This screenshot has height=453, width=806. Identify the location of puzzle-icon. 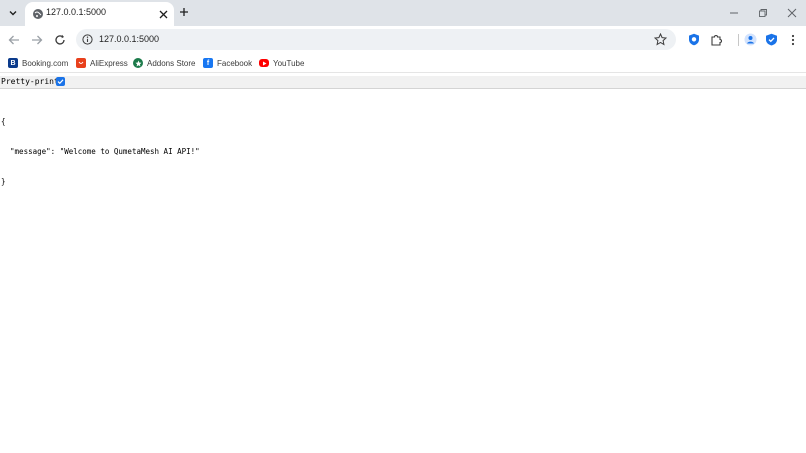
(716, 40).